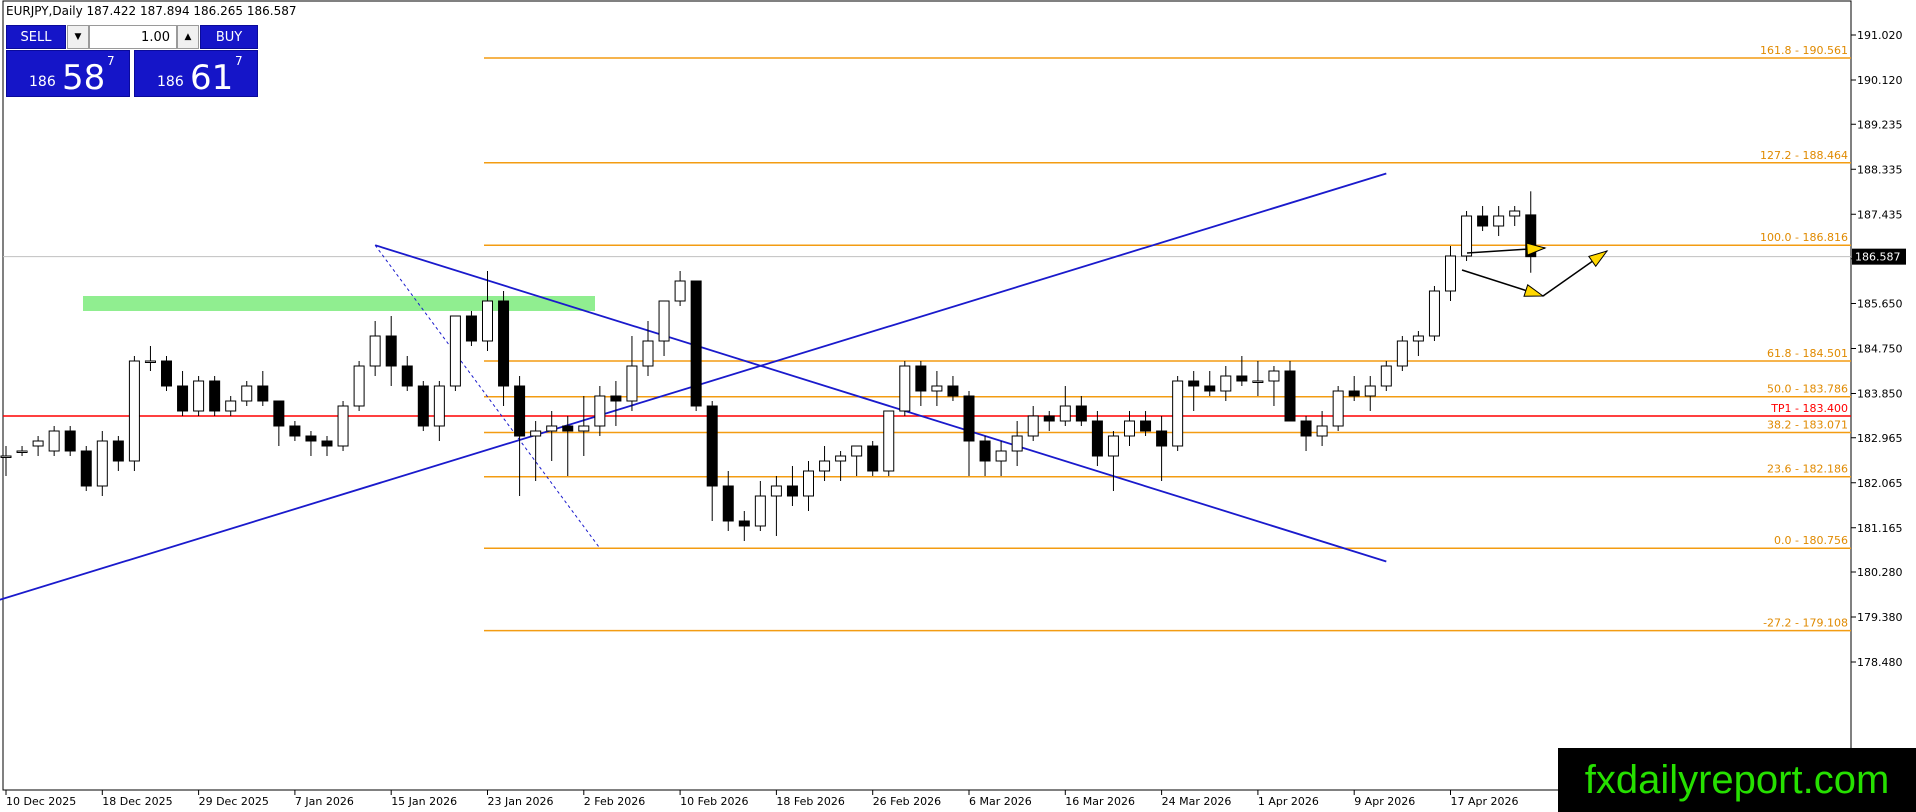 The width and height of the screenshot is (1916, 812). What do you see at coordinates (1805, 623) in the screenshot?
I see `fib-level-label: -27.2 - 179.108` at bounding box center [1805, 623].